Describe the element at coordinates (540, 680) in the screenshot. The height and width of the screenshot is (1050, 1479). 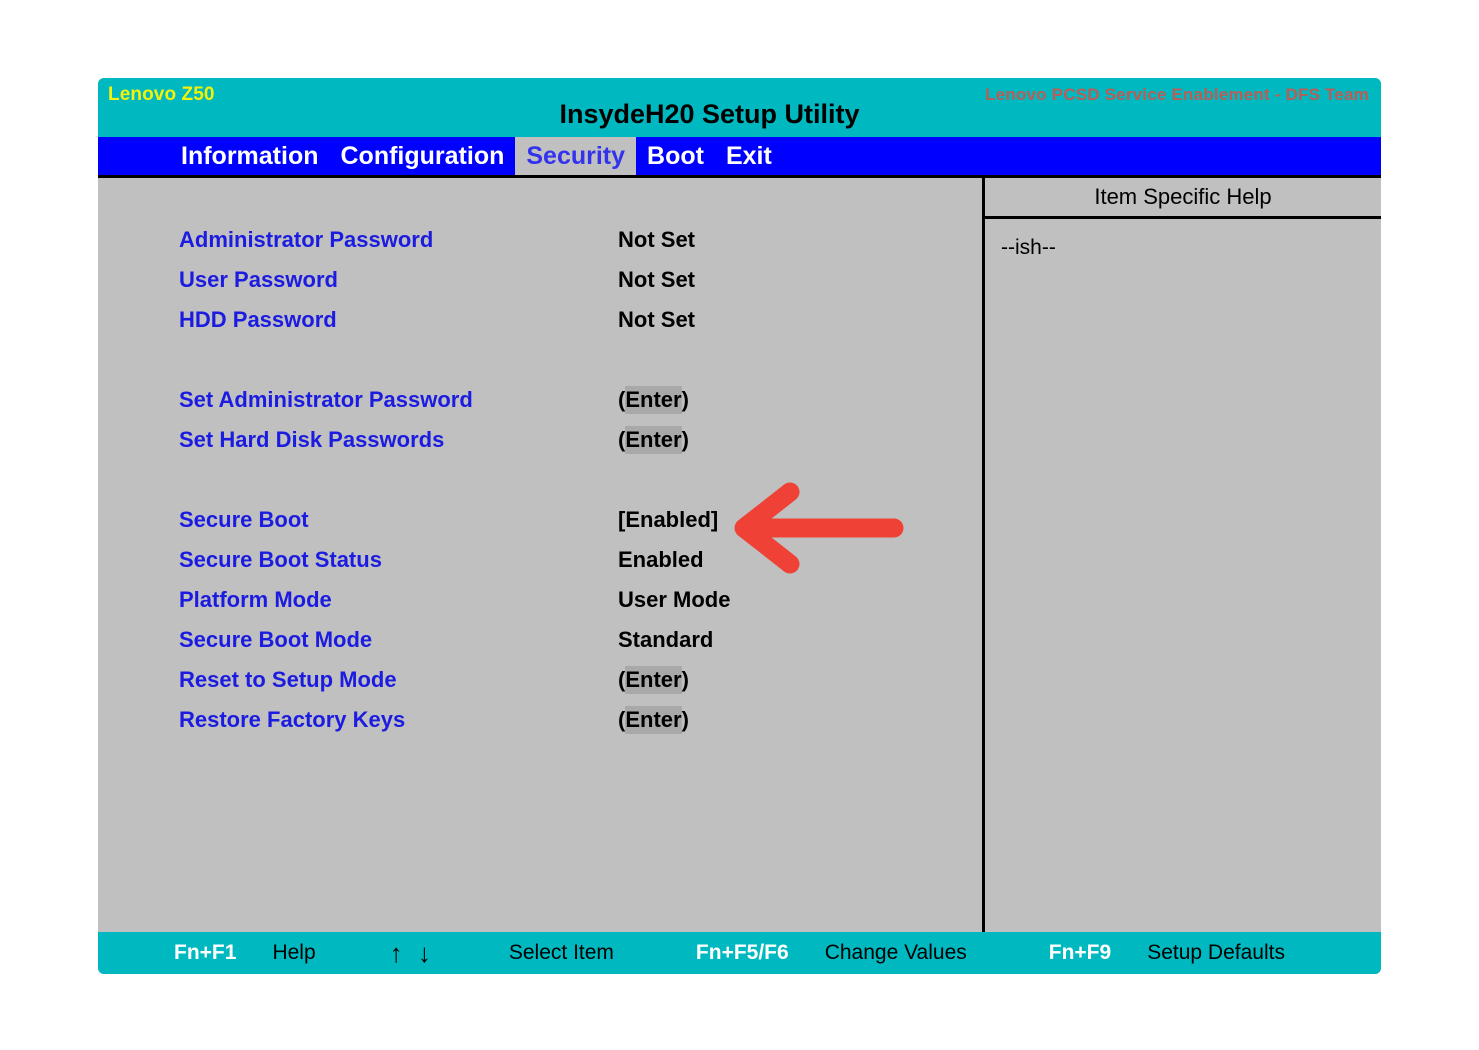
I see `setting-row-reset-to-setup-mode: Reset to Setup Mode (Enter)` at that location.